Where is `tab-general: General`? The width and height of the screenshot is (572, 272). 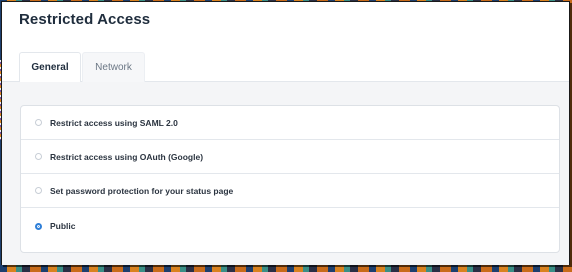 tab-general: General is located at coordinates (50, 67).